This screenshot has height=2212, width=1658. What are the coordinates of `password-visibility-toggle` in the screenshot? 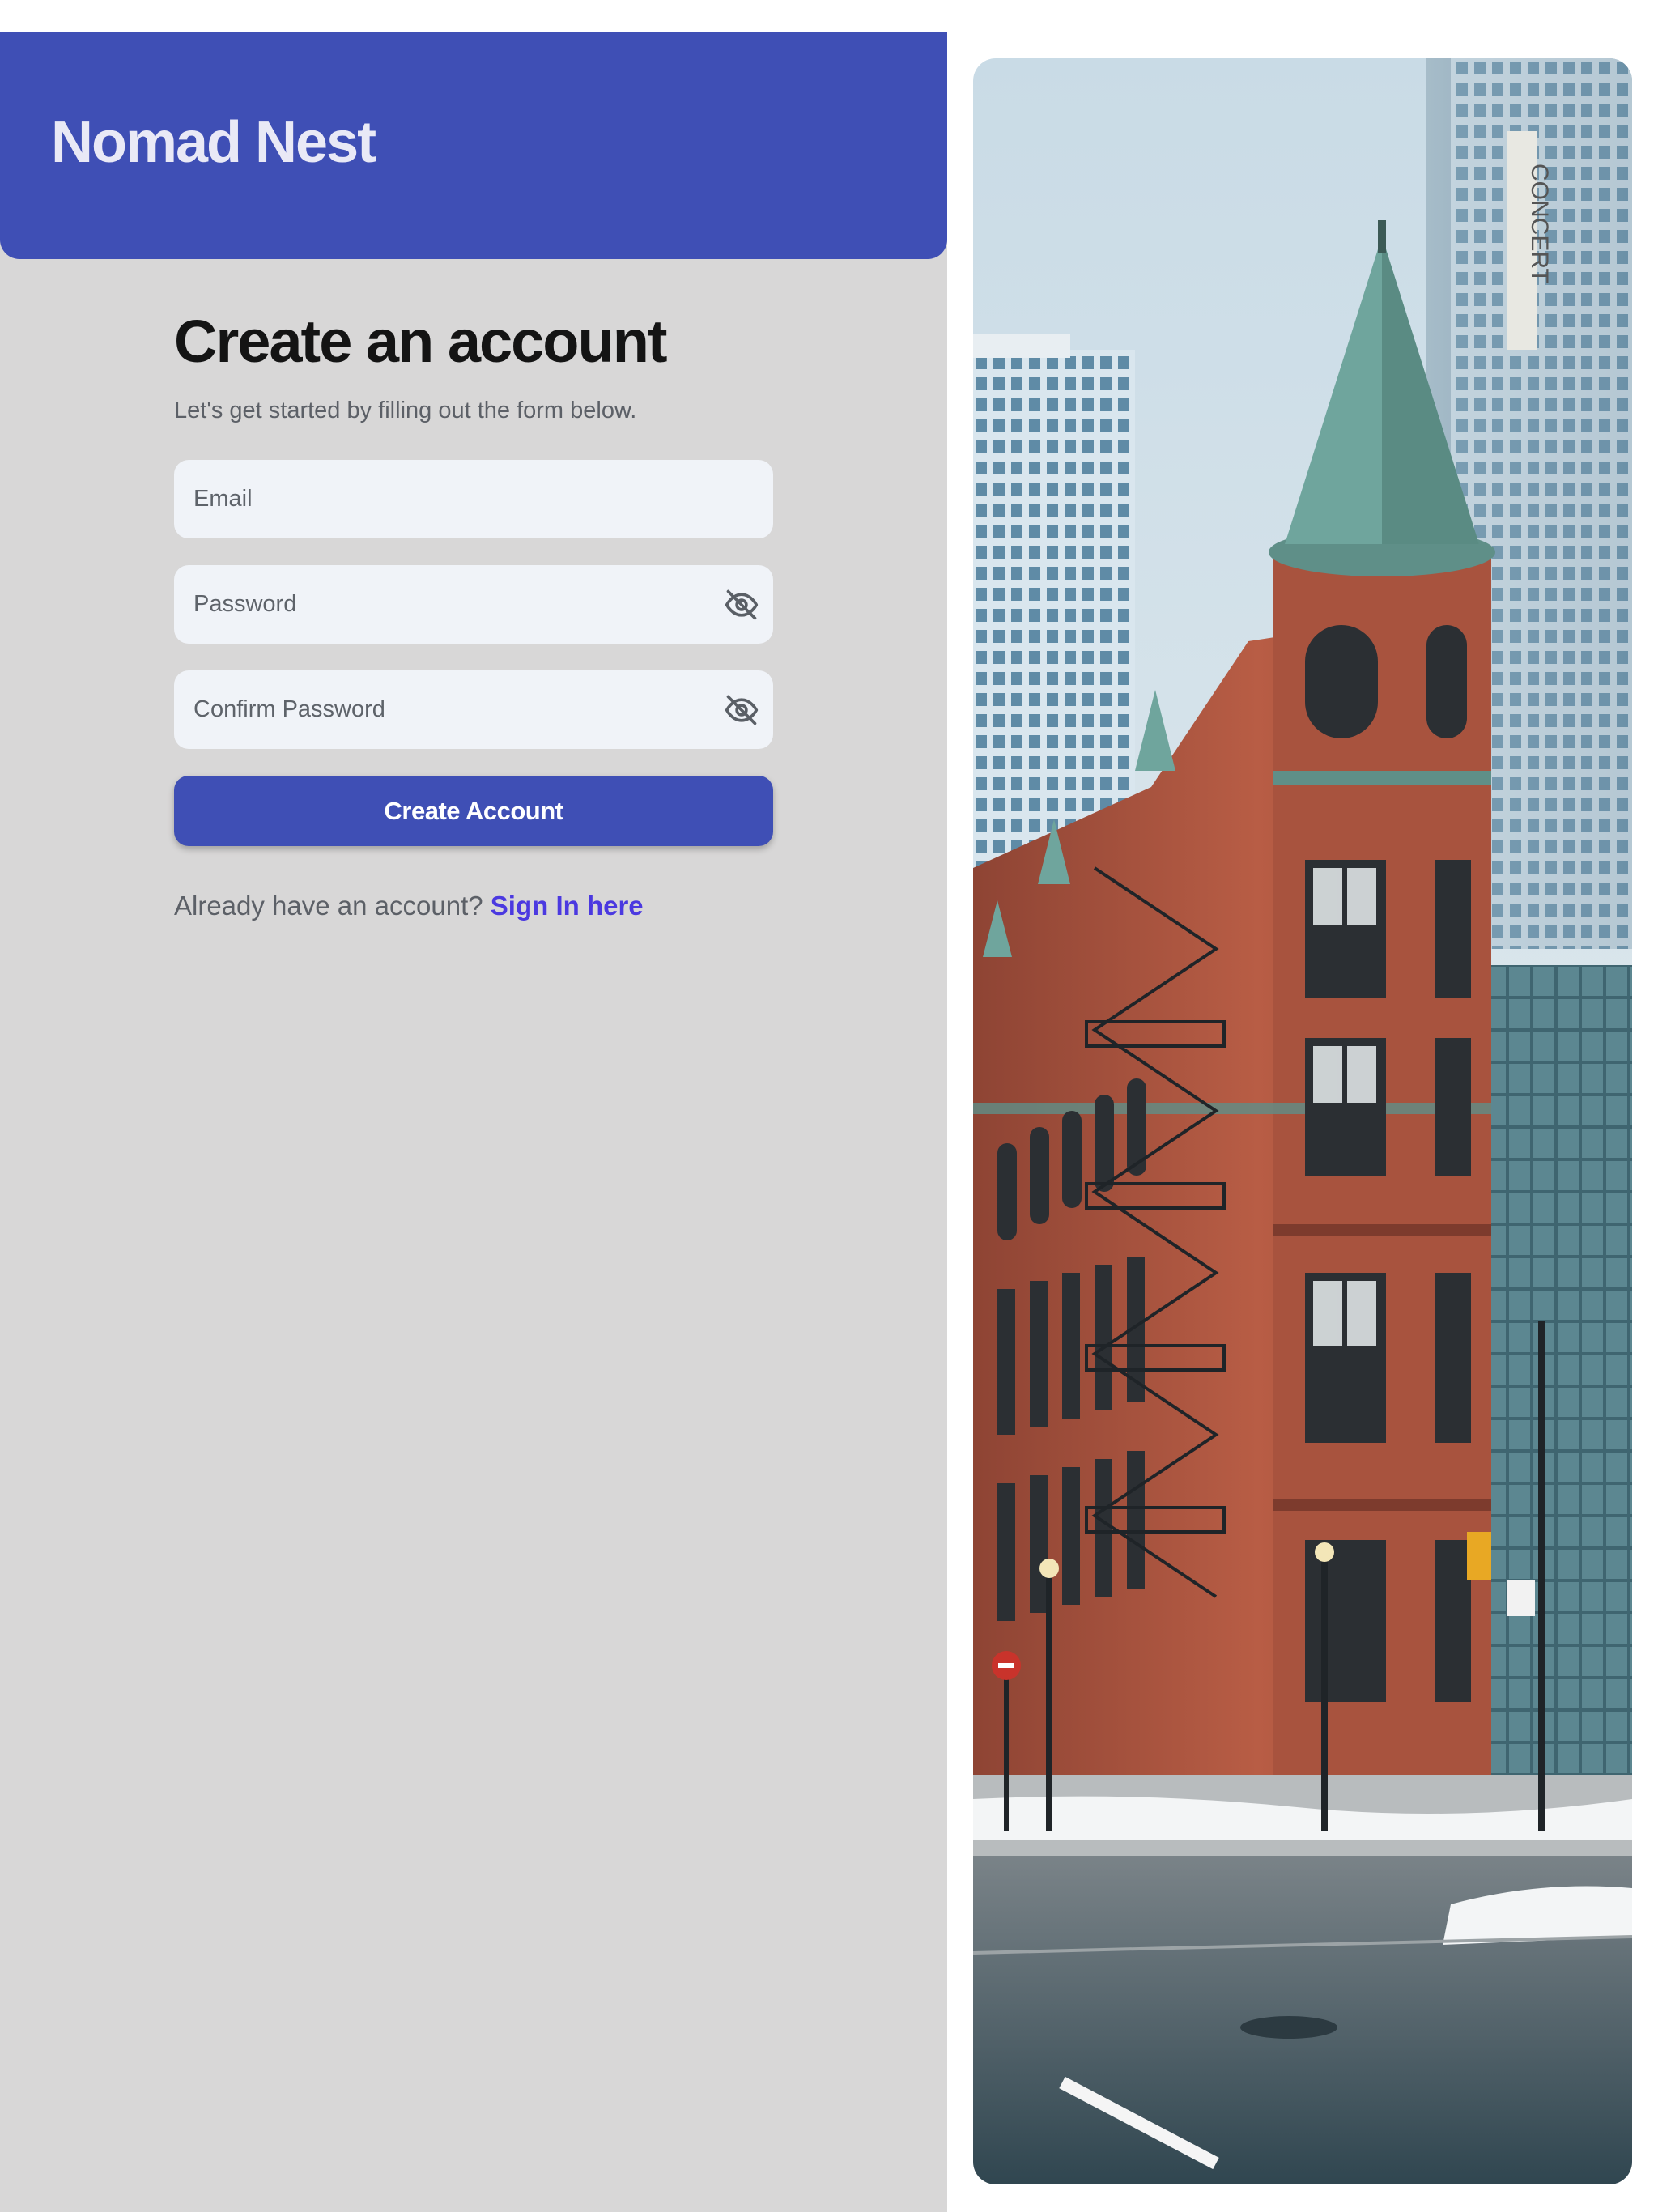 It's located at (741, 605).